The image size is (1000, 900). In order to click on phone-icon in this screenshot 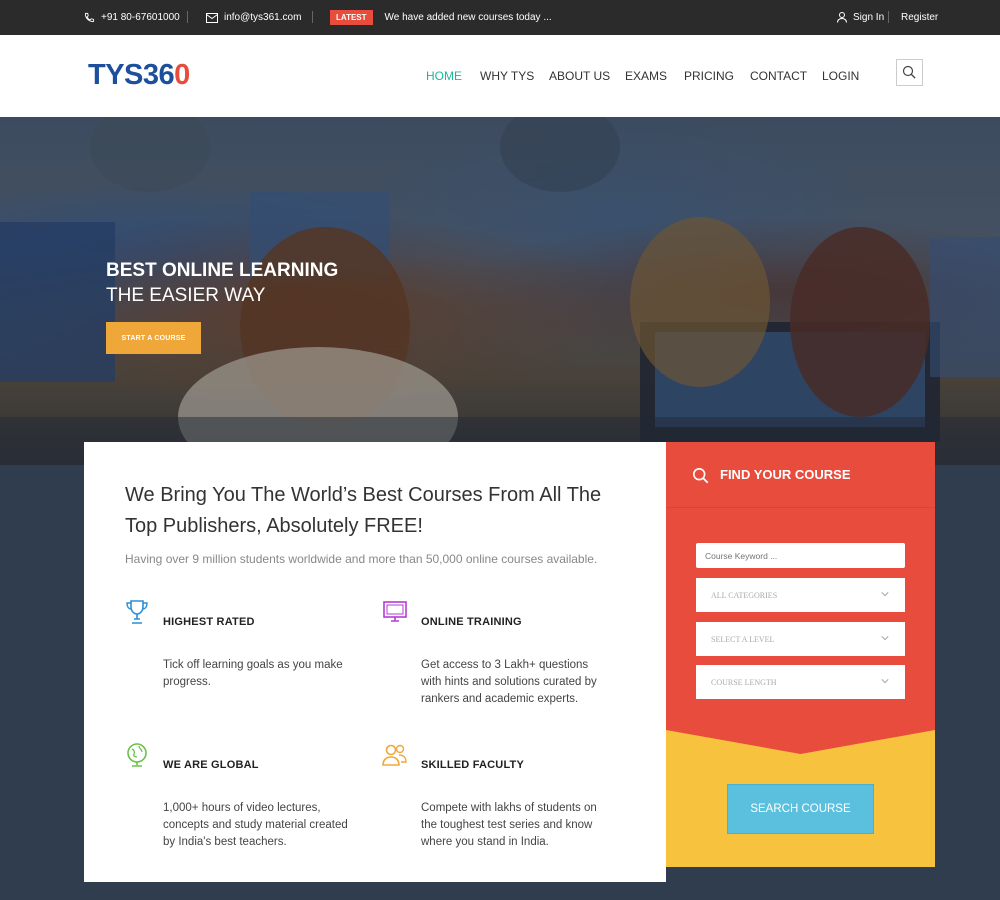, I will do `click(89, 17)`.